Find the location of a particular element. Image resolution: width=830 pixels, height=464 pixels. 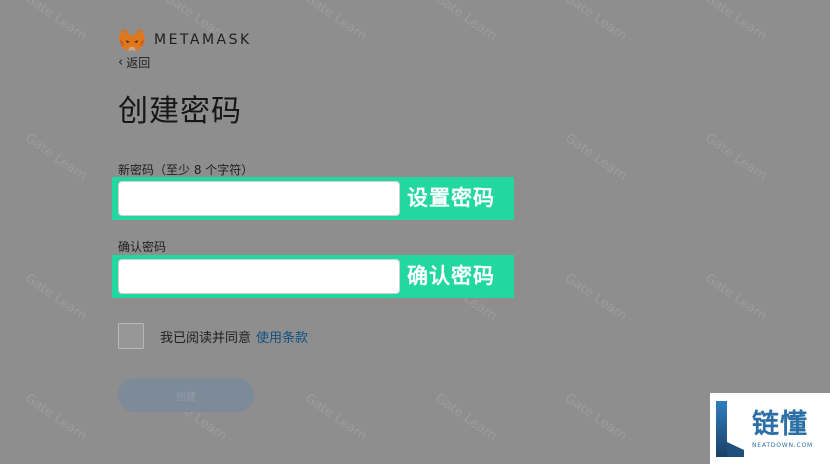

terms-text: 我已阅读并同意 is located at coordinates (206, 338).